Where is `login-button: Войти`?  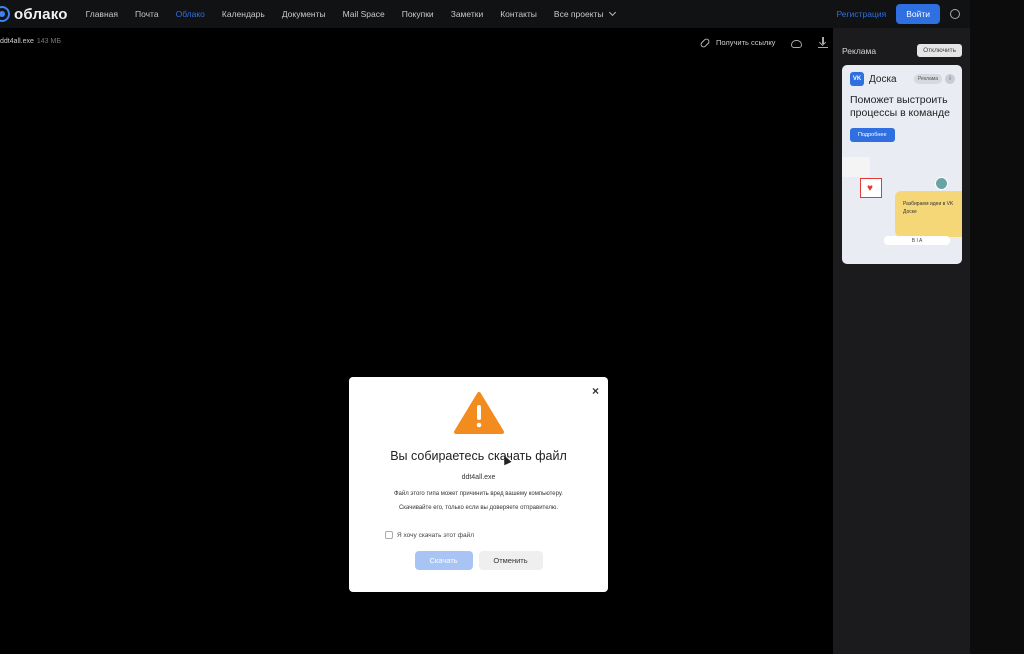
login-button: Войти is located at coordinates (918, 14).